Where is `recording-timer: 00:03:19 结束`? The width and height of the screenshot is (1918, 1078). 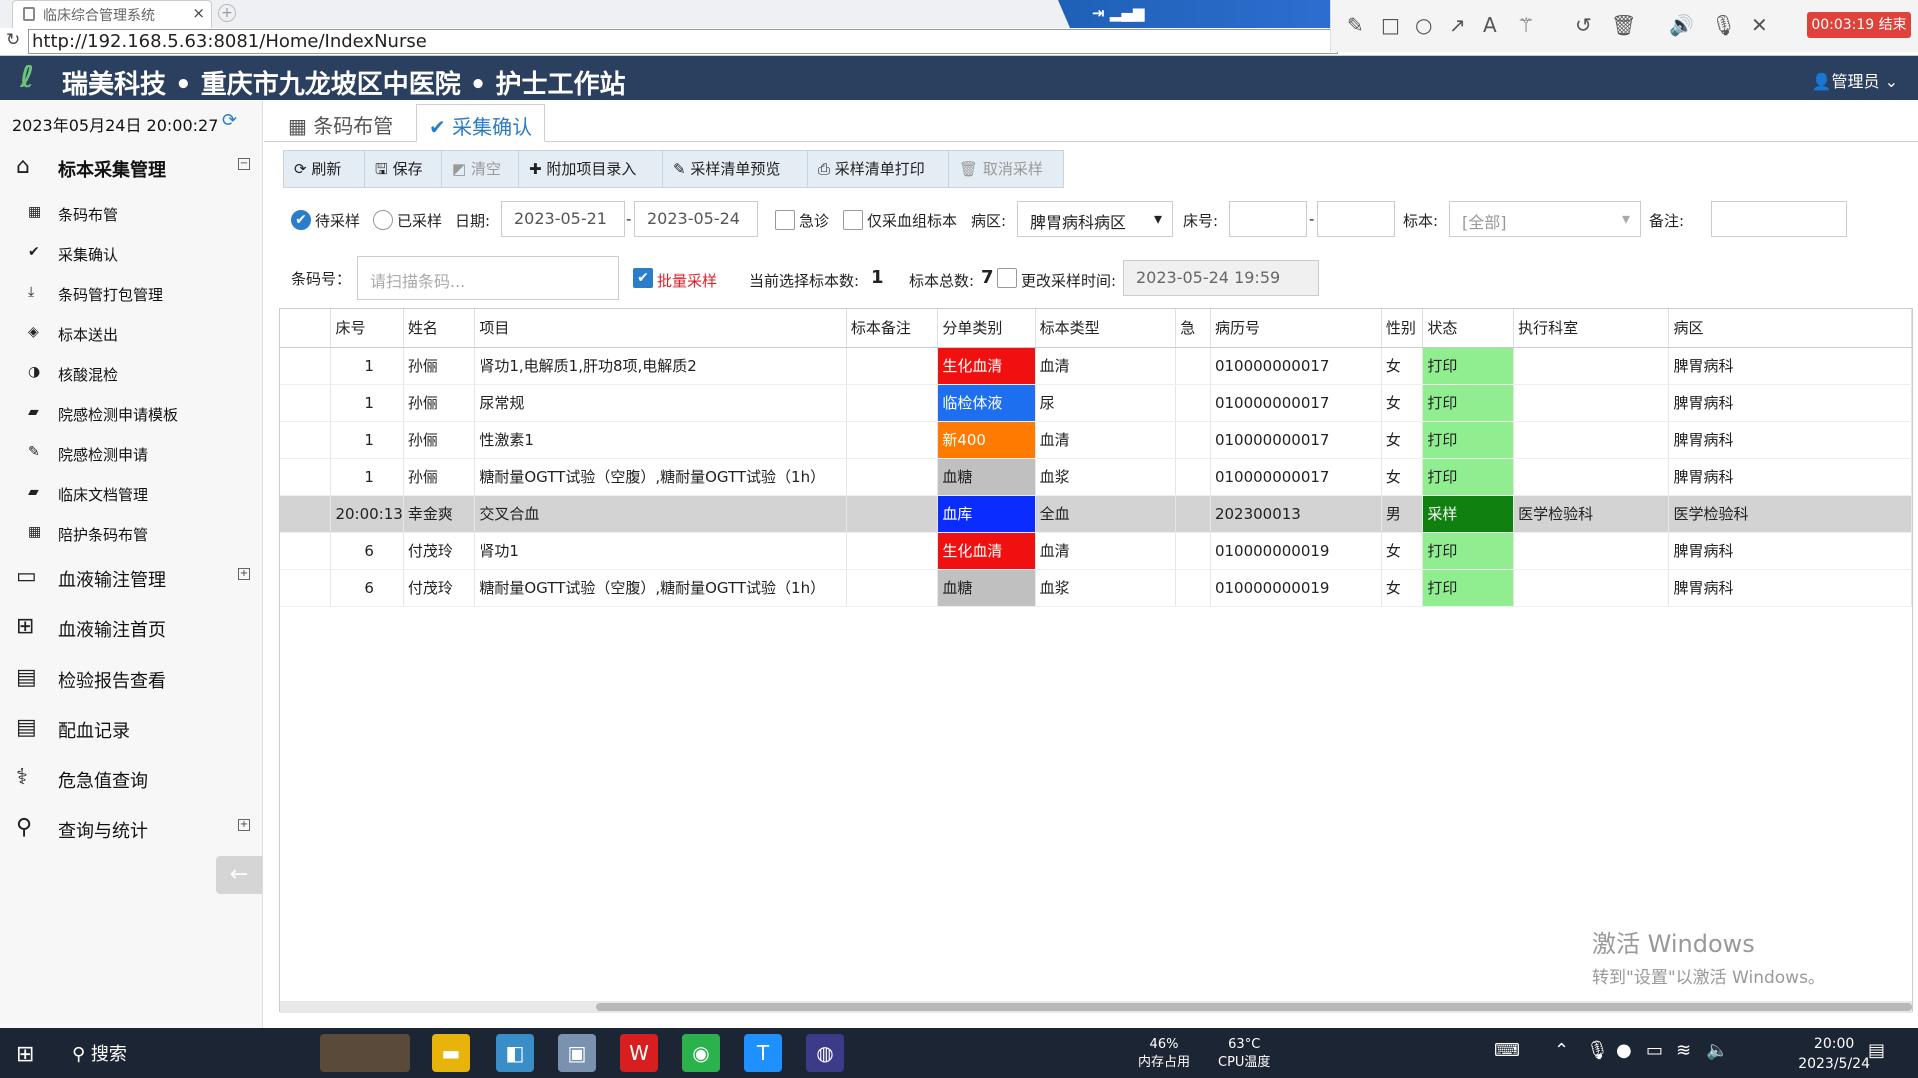 recording-timer: 00:03:19 结束 is located at coordinates (1859, 25).